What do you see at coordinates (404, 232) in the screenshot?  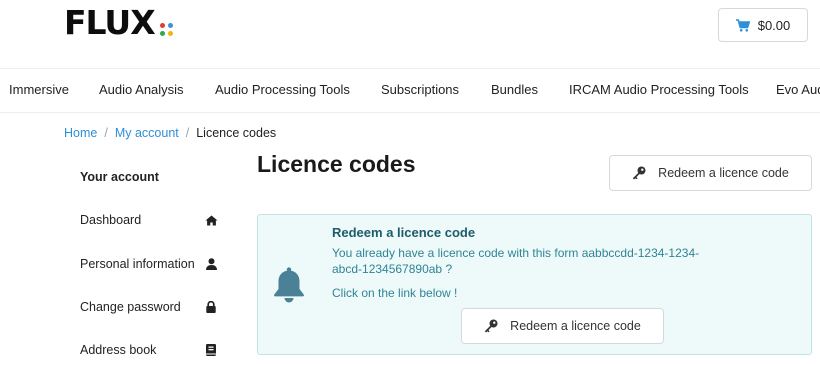 I see `alert-title: Redeem a licence code` at bounding box center [404, 232].